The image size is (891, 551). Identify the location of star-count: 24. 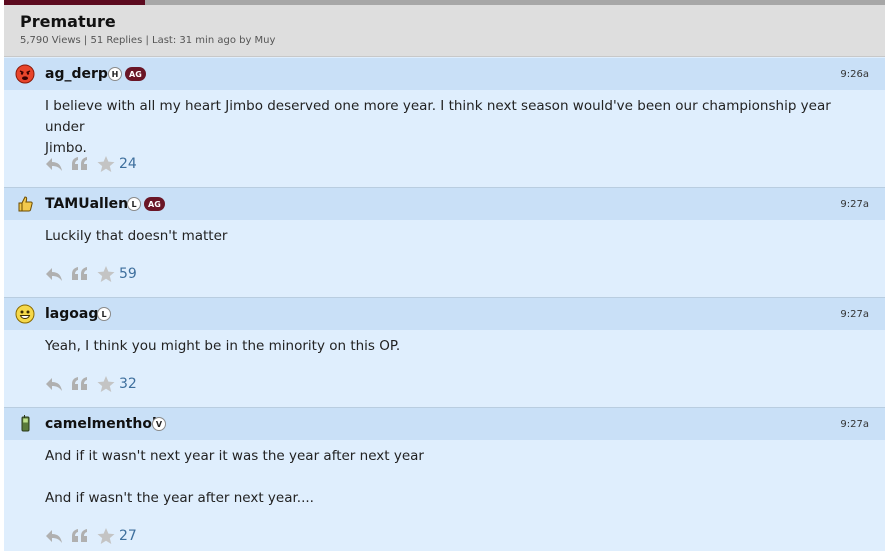
(128, 164).